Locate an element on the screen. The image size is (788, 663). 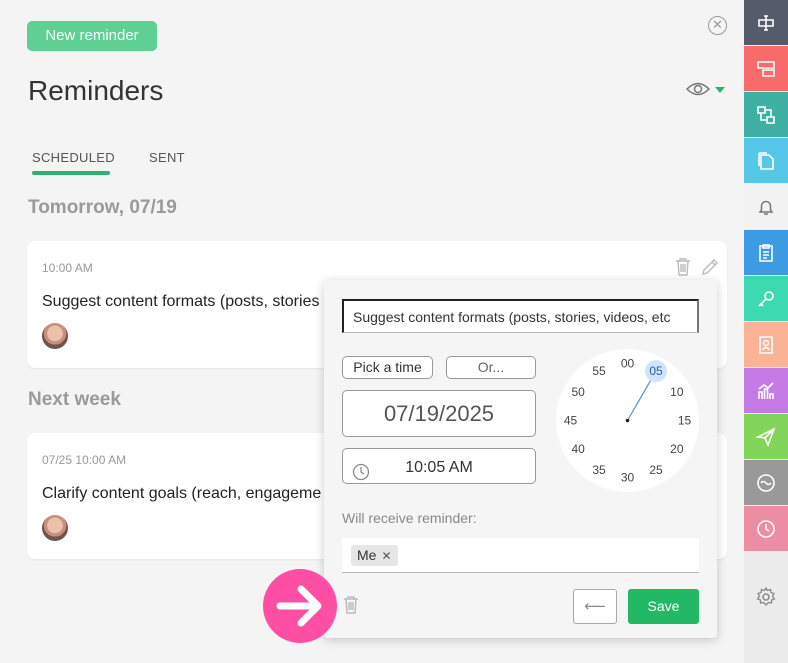
reminder-text-input is located at coordinates (520, 316).